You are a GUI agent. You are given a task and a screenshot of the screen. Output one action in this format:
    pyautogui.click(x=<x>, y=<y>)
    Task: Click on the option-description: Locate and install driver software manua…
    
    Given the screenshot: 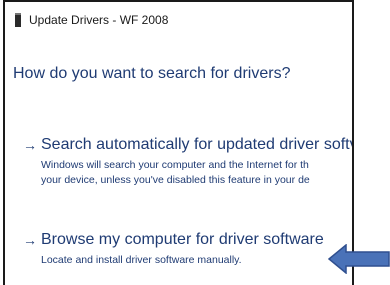 What is the action you would take?
    pyautogui.click(x=196, y=260)
    